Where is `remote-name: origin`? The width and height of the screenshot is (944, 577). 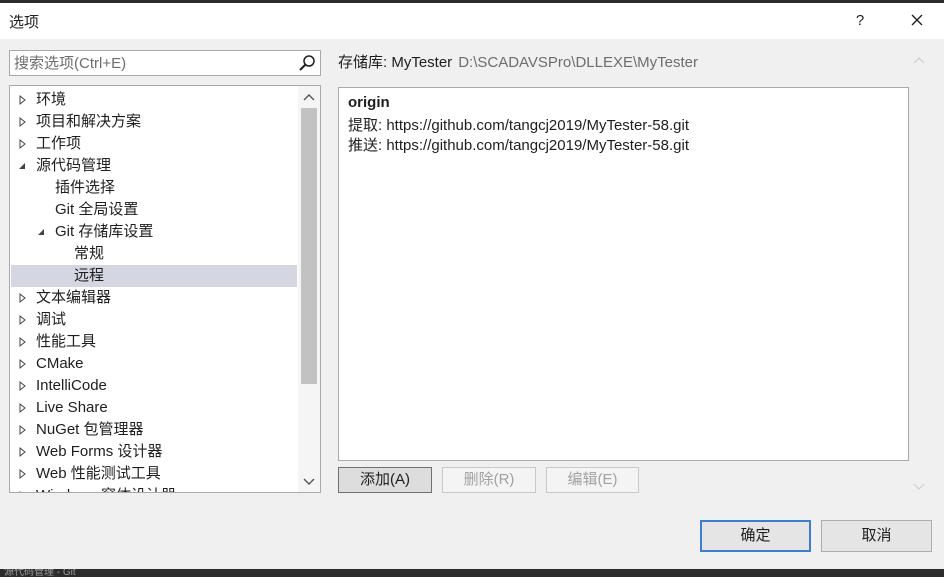
remote-name: origin is located at coordinates (369, 102).